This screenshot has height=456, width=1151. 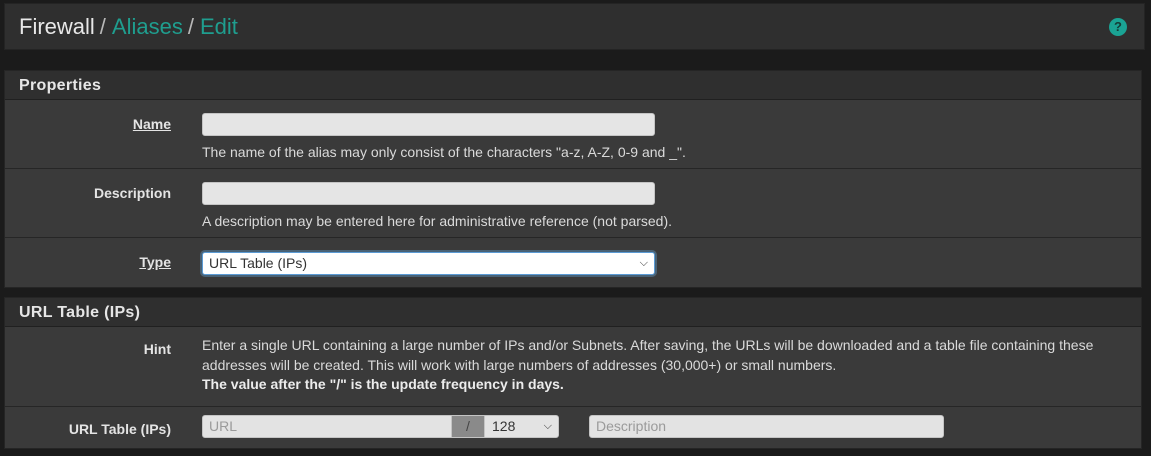 I want to click on type-label: Type, so click(x=155, y=262).